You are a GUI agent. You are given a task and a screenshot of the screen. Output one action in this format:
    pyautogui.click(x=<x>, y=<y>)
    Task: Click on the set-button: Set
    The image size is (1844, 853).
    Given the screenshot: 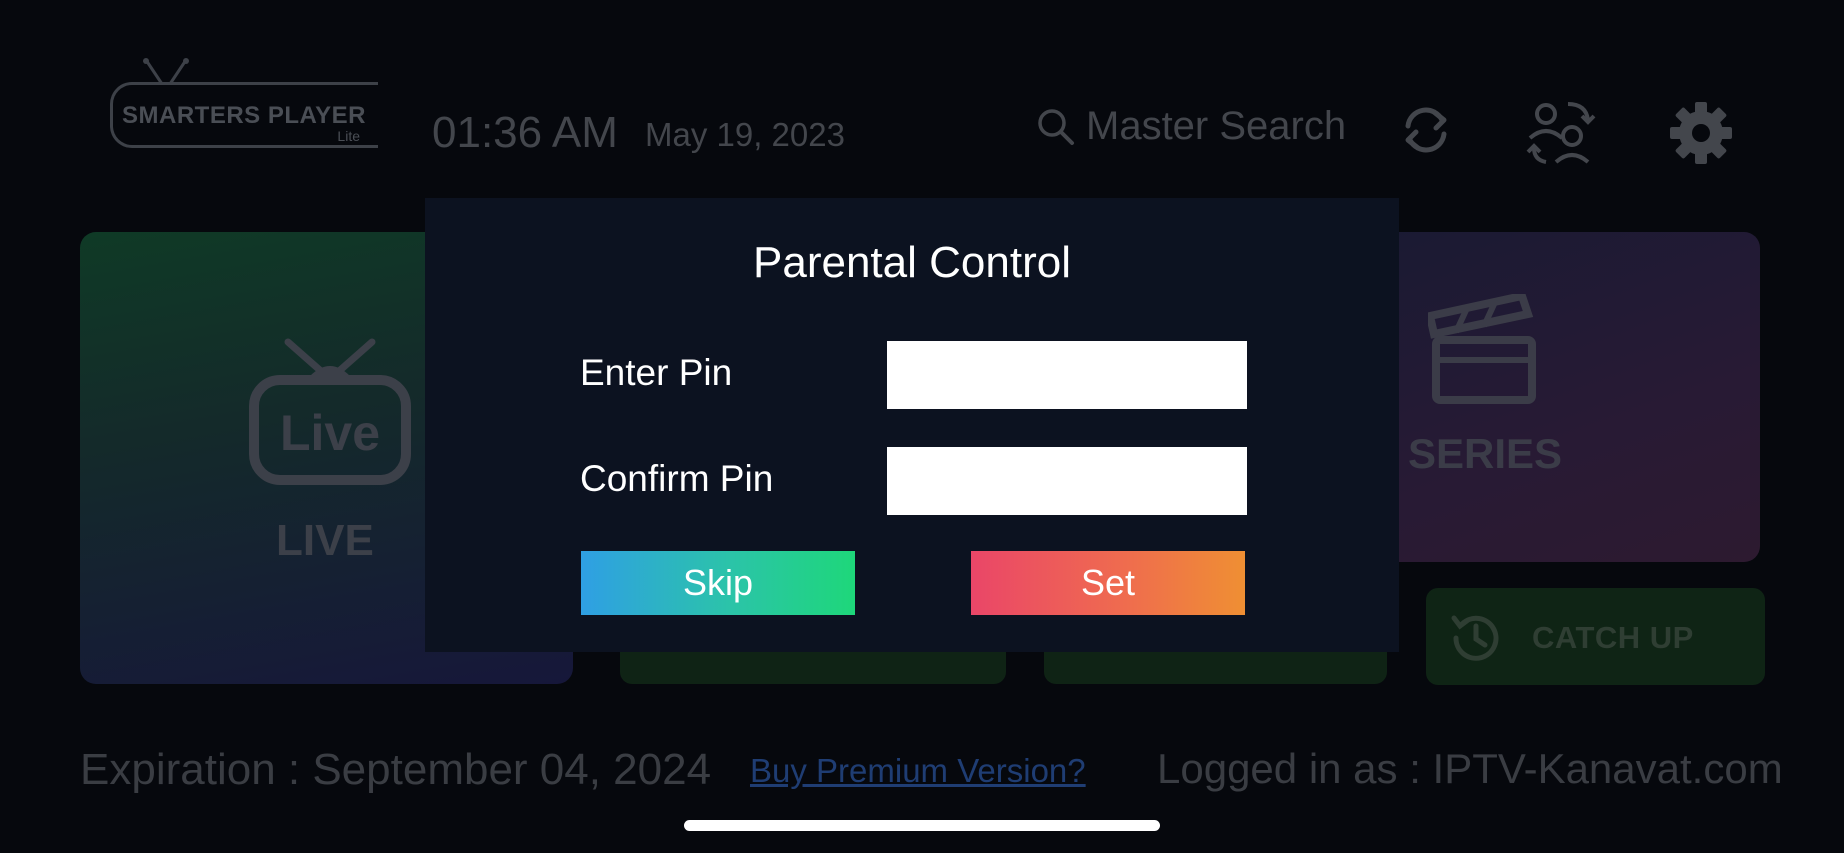 What is the action you would take?
    pyautogui.click(x=1108, y=583)
    